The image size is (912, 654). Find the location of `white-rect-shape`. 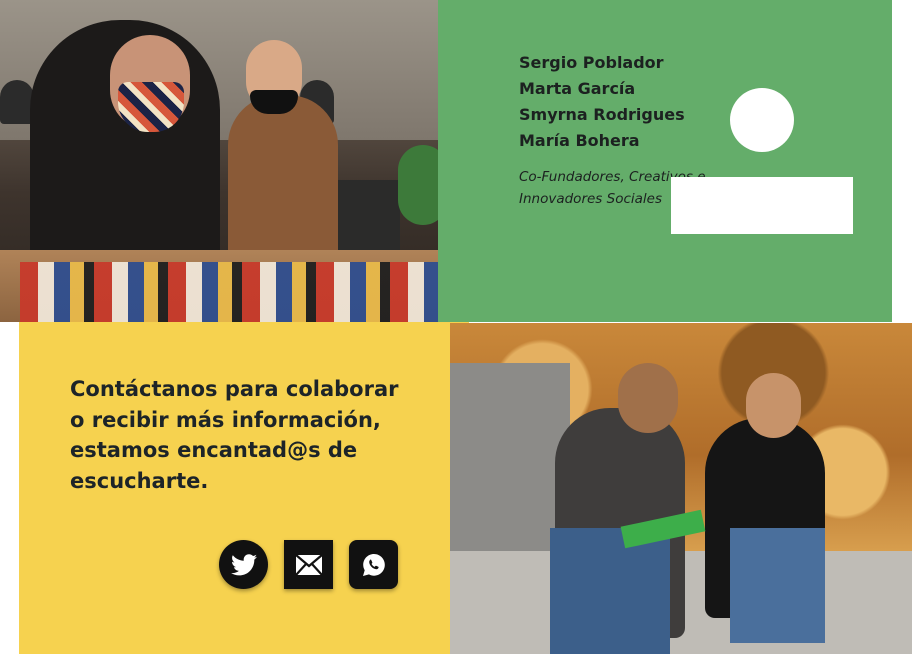

white-rect-shape is located at coordinates (762, 205).